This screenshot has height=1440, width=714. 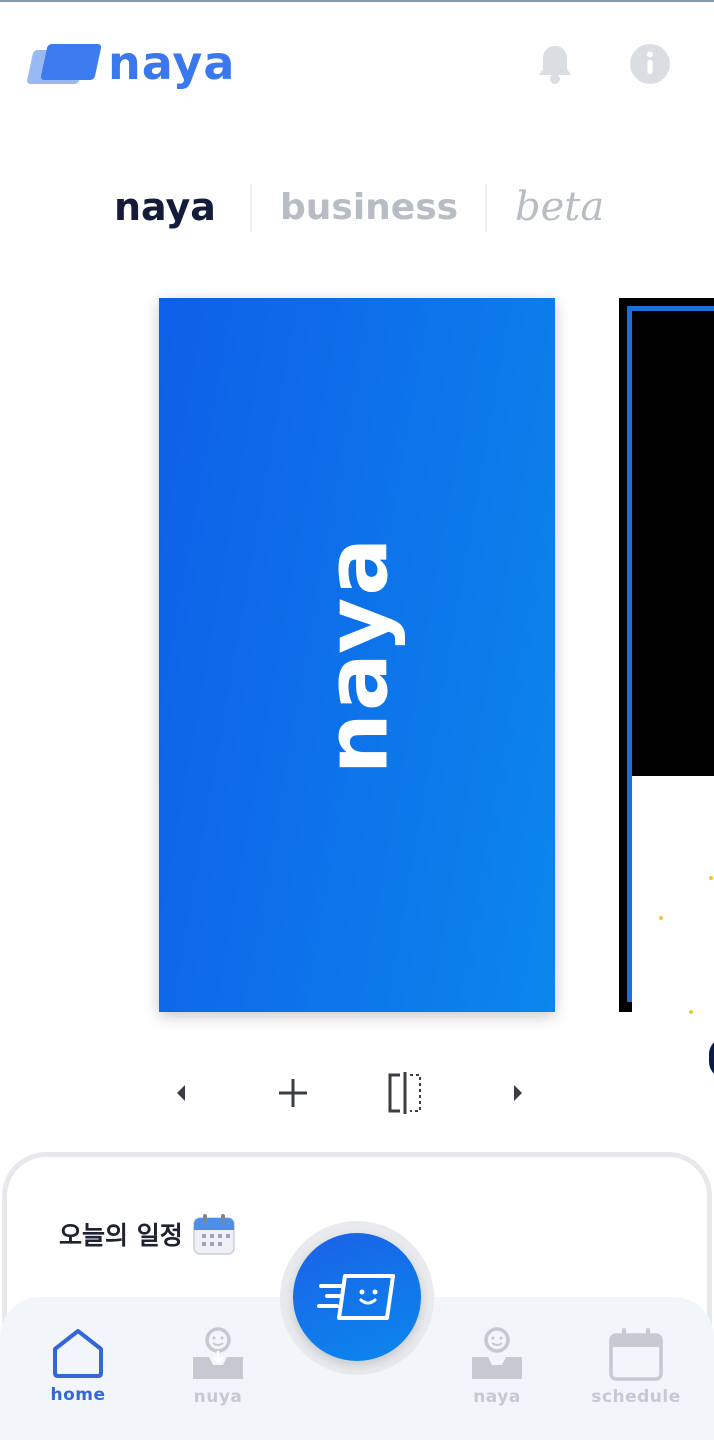 I want to click on nav-home-label: home, so click(x=78, y=1395).